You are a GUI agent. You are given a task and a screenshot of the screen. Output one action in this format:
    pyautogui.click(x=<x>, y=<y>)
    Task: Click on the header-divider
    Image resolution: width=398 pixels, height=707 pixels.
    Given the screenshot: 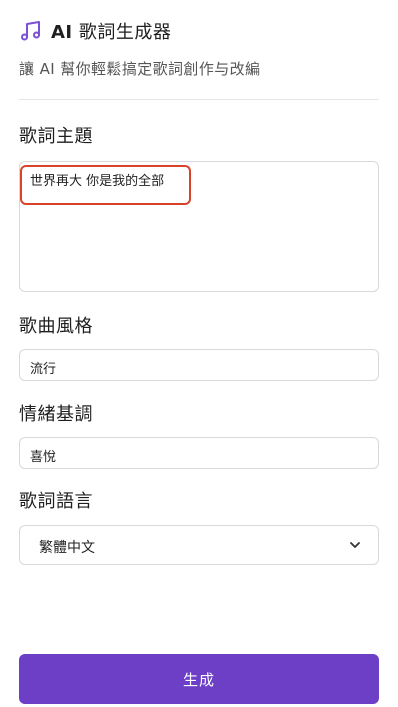 What is the action you would take?
    pyautogui.click(x=199, y=99)
    